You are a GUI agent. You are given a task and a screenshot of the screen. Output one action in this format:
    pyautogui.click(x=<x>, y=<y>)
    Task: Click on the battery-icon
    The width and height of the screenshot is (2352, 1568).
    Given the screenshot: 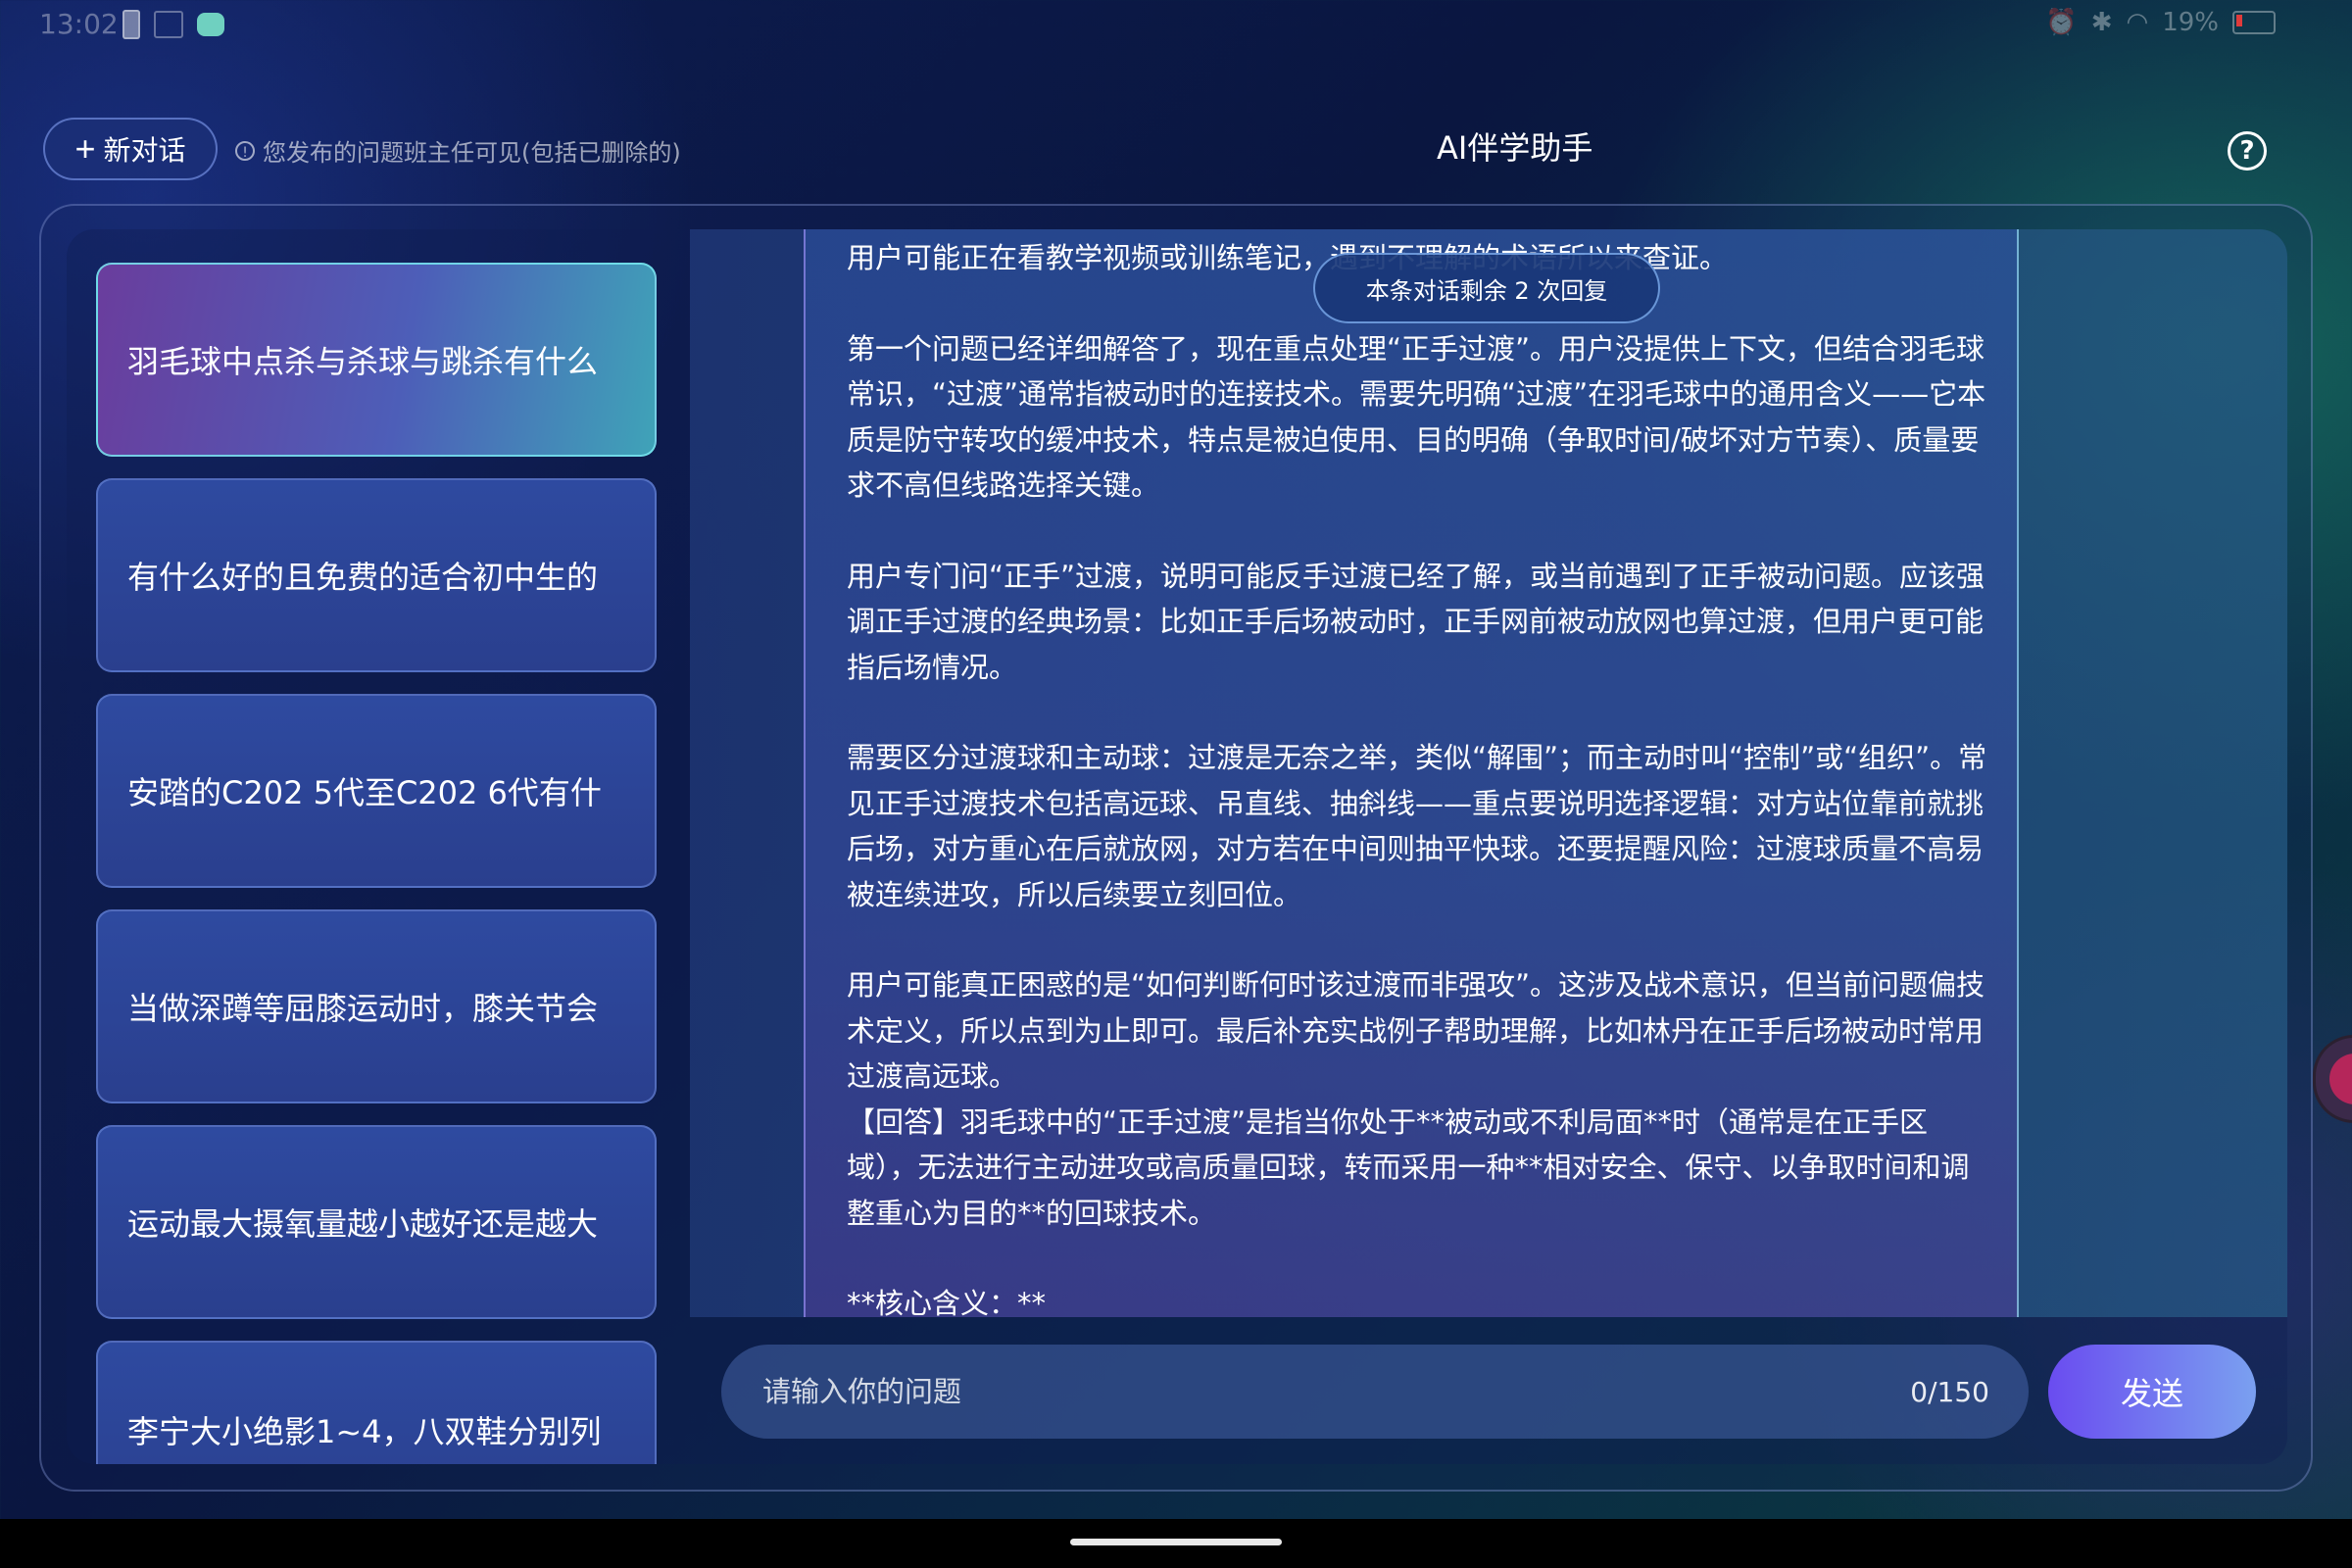 What is the action you would take?
    pyautogui.click(x=2254, y=22)
    